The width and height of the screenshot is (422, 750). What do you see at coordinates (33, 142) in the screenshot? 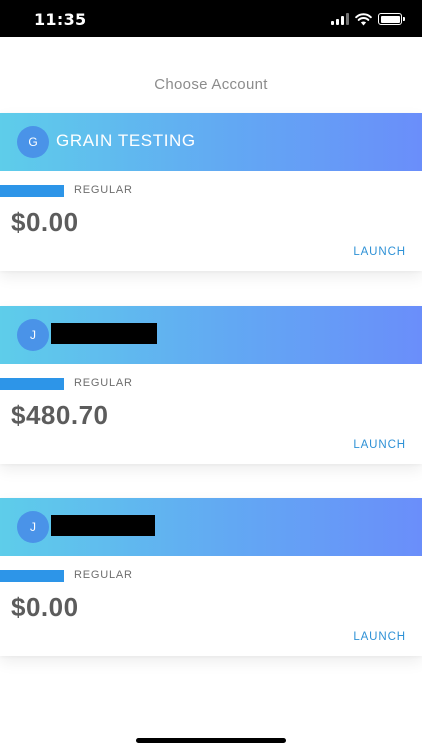
I see `account-avatar: G` at bounding box center [33, 142].